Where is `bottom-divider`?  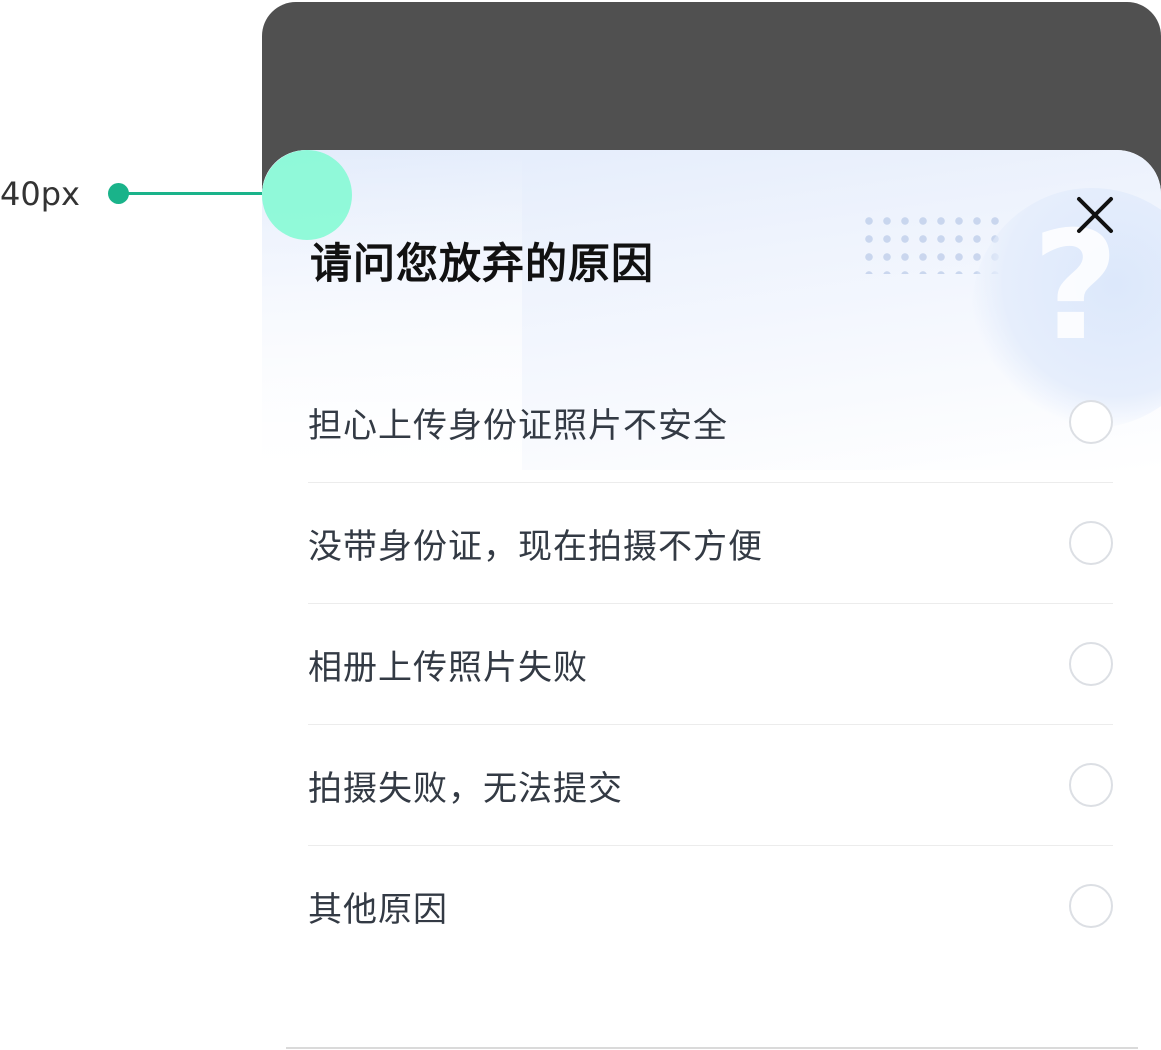
bottom-divider is located at coordinates (712, 1048).